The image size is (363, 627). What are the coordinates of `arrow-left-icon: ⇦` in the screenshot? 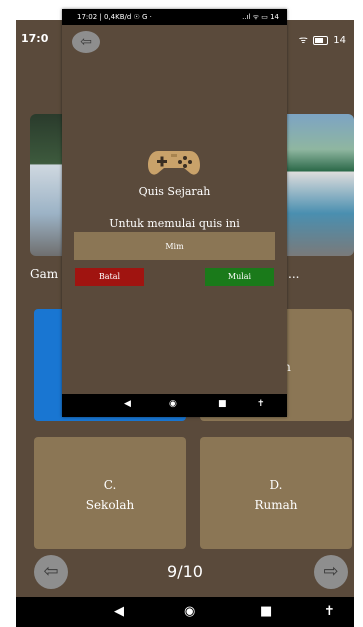 It's located at (86, 42).